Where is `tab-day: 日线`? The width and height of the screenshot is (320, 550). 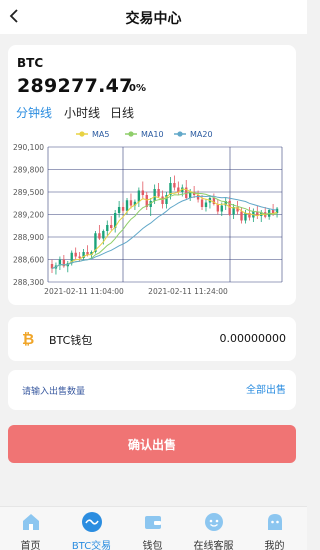 tab-day: 日线 is located at coordinates (122, 112).